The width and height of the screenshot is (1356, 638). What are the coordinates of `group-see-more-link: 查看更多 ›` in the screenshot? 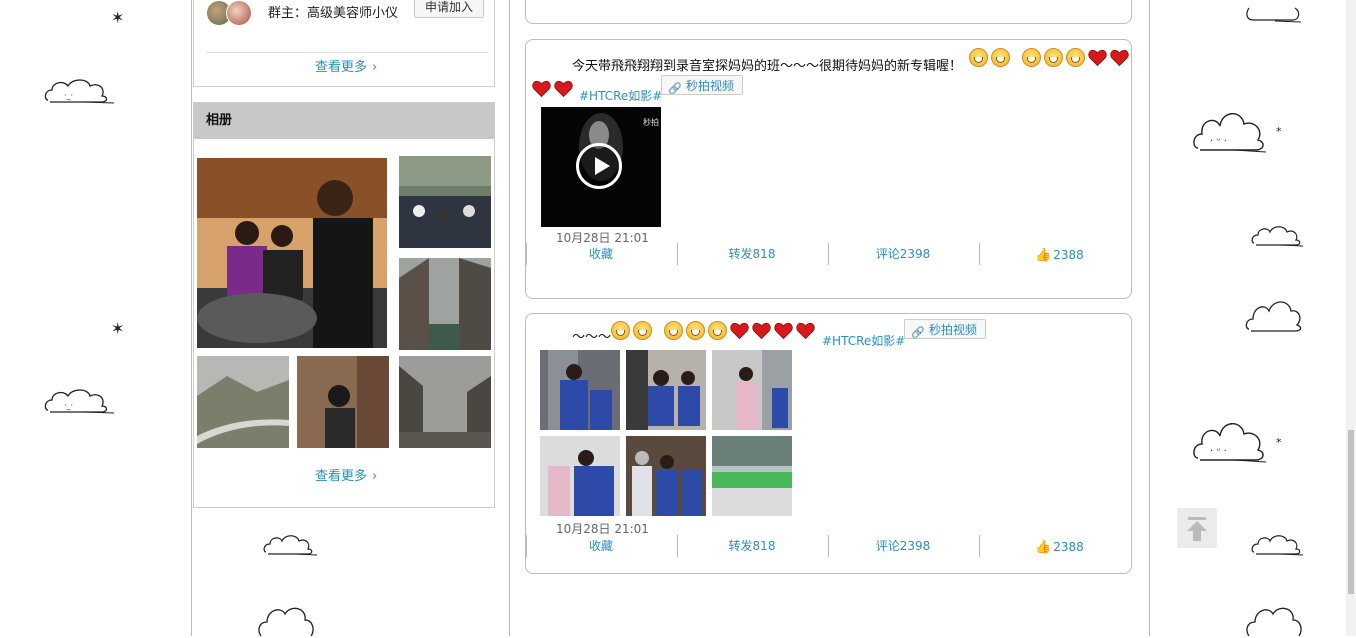 It's located at (346, 65).